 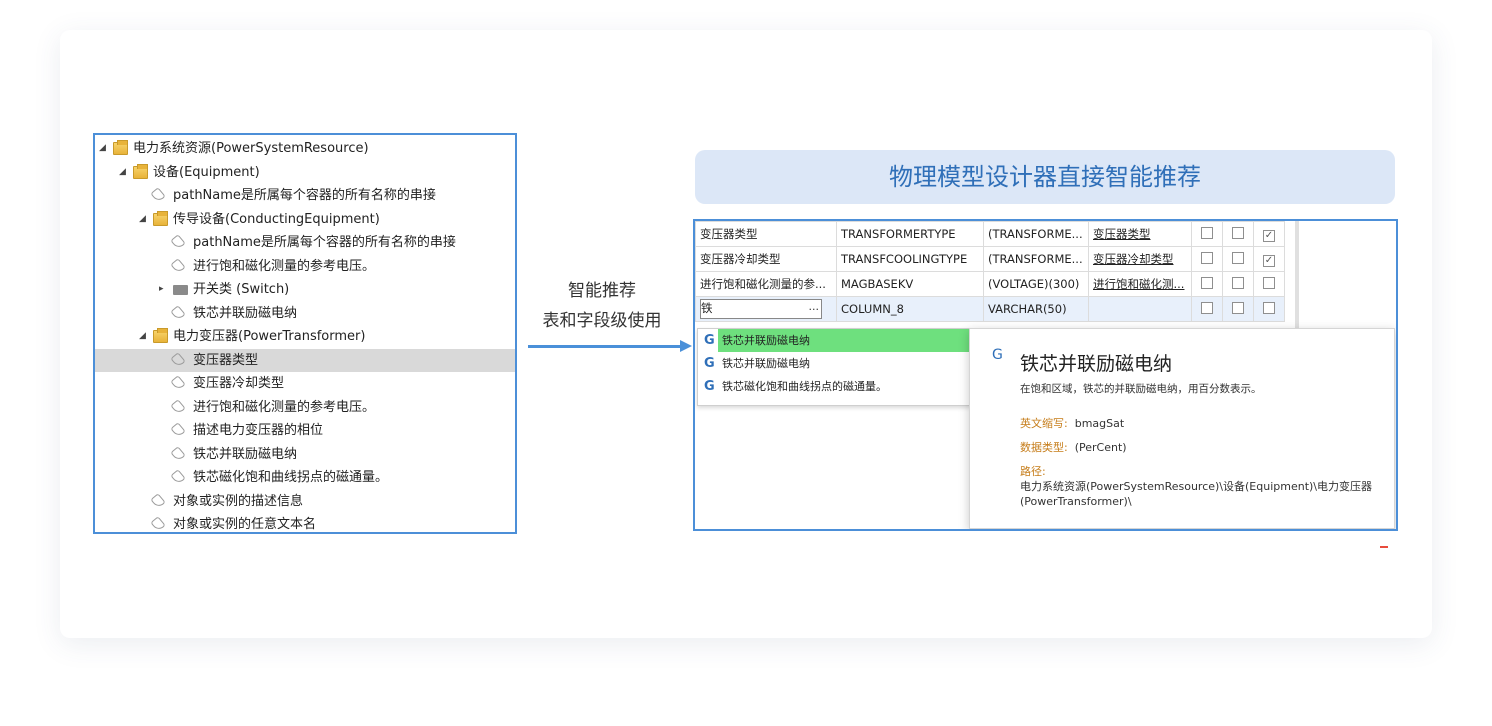 What do you see at coordinates (206, 172) in the screenshot?
I see `tree-node-label: 设备(Equipment)` at bounding box center [206, 172].